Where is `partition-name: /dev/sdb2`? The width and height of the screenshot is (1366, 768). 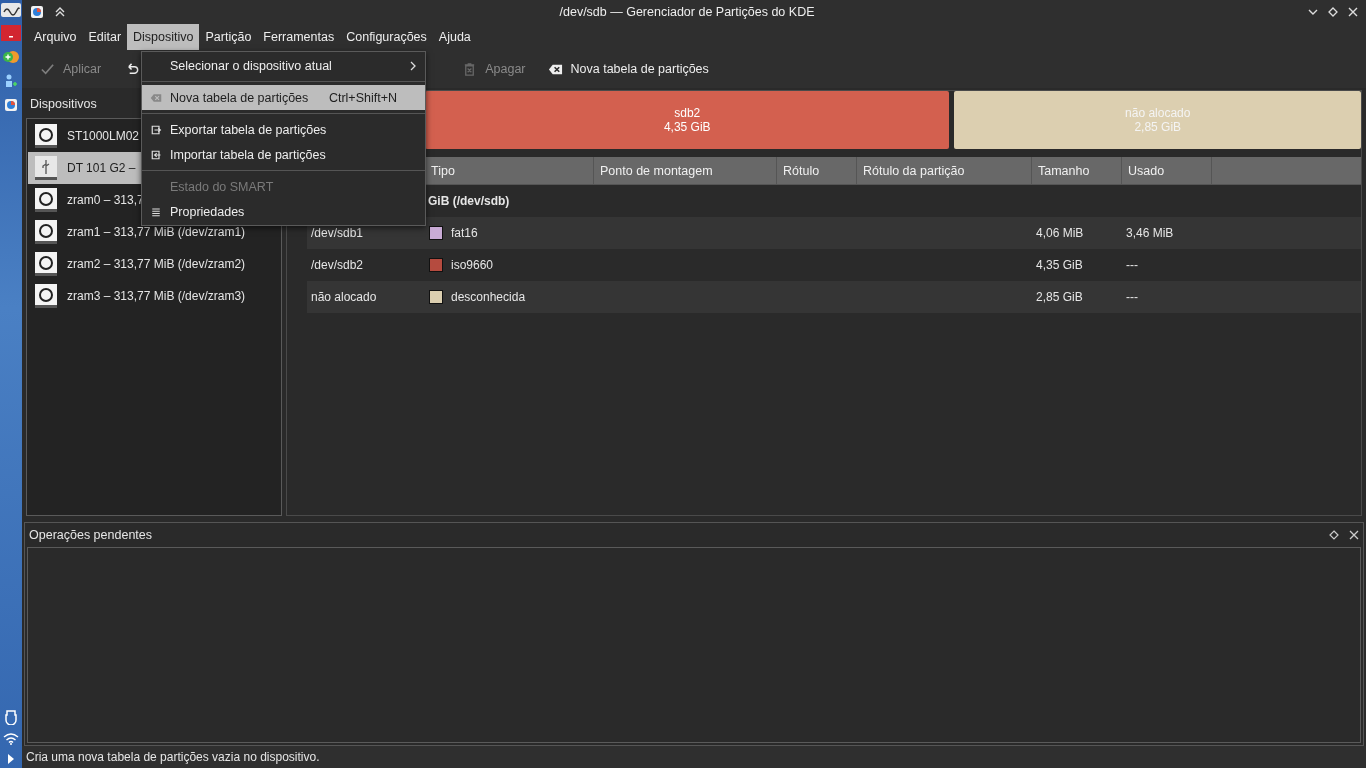
partition-name: /dev/sdb2 is located at coordinates (337, 265).